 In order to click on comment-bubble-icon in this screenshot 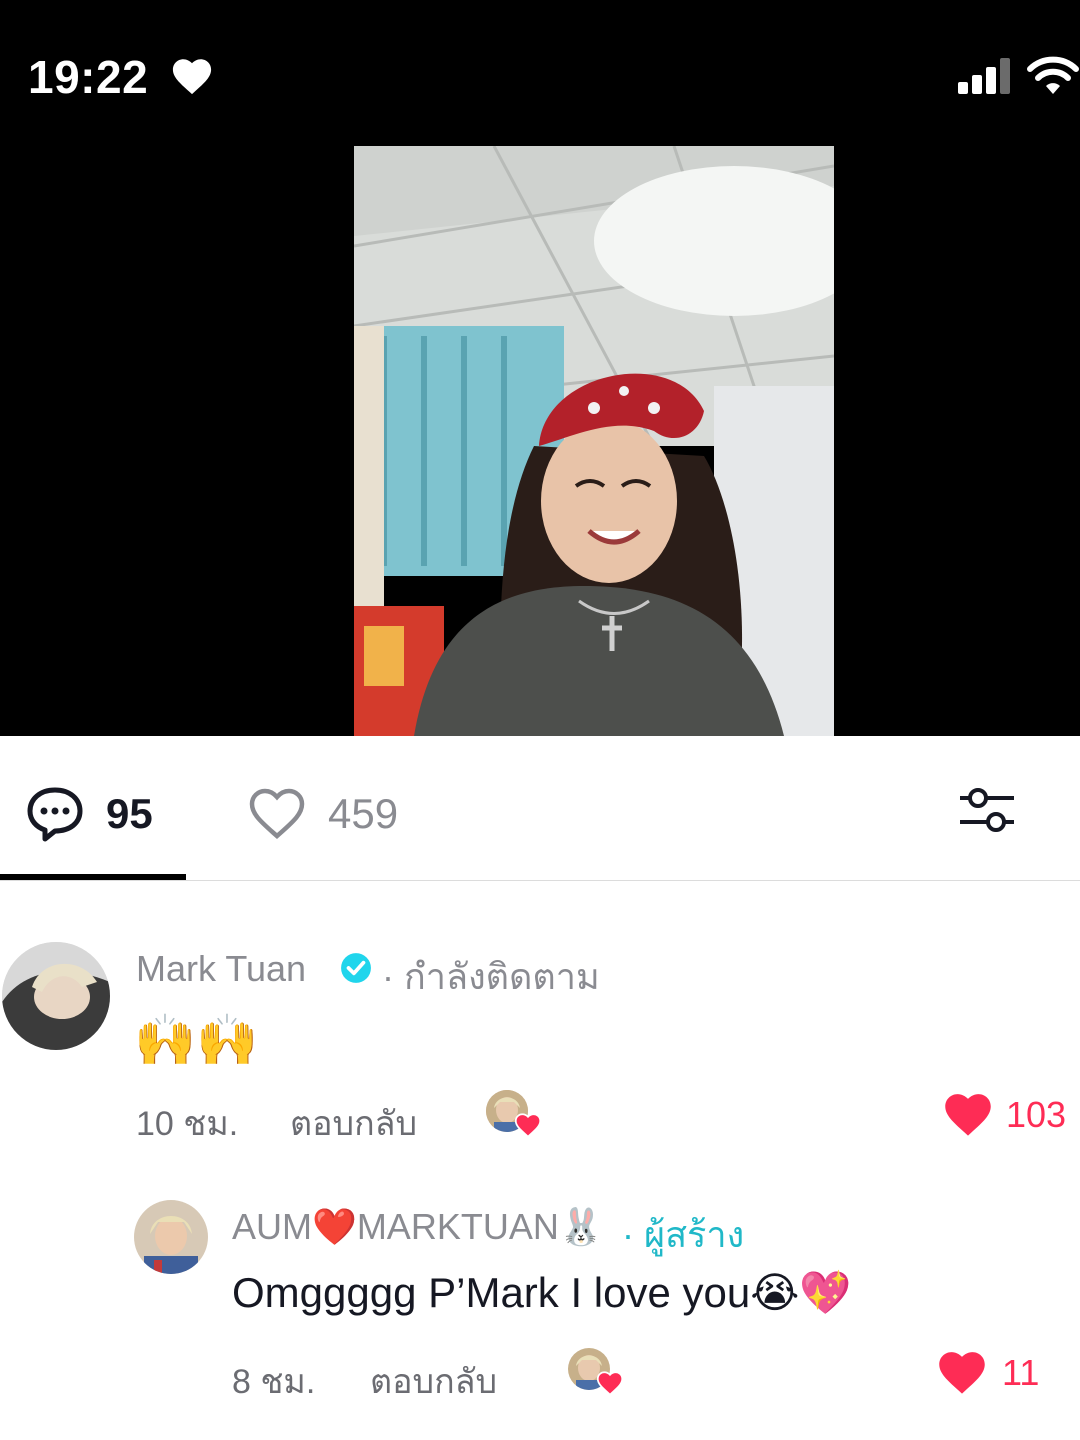, I will do `click(55, 814)`.